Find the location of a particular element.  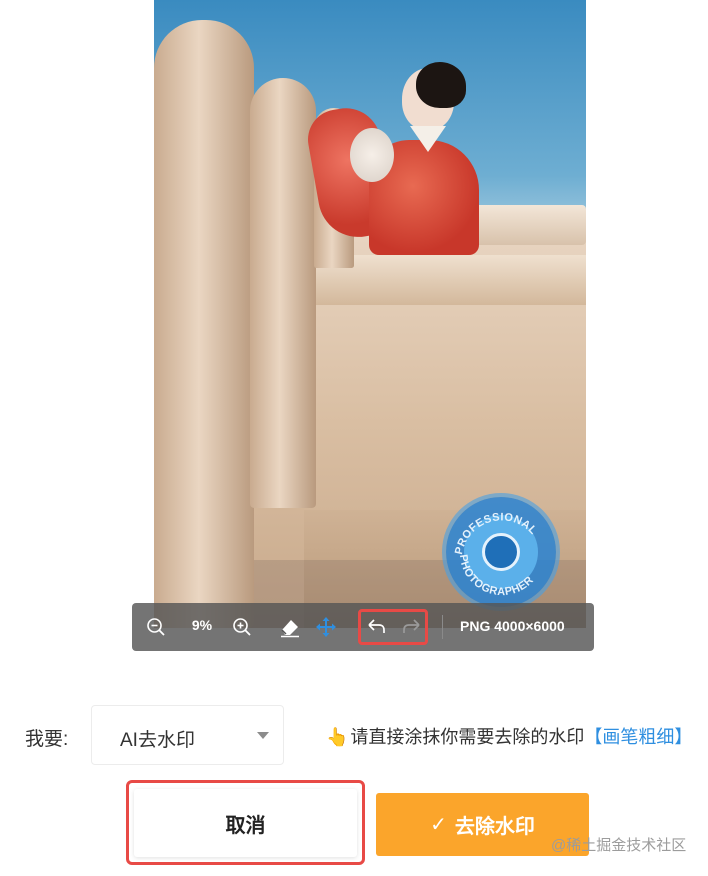

watermark-text-bottom: PHOTOGRAPHER is located at coordinates (496, 576).